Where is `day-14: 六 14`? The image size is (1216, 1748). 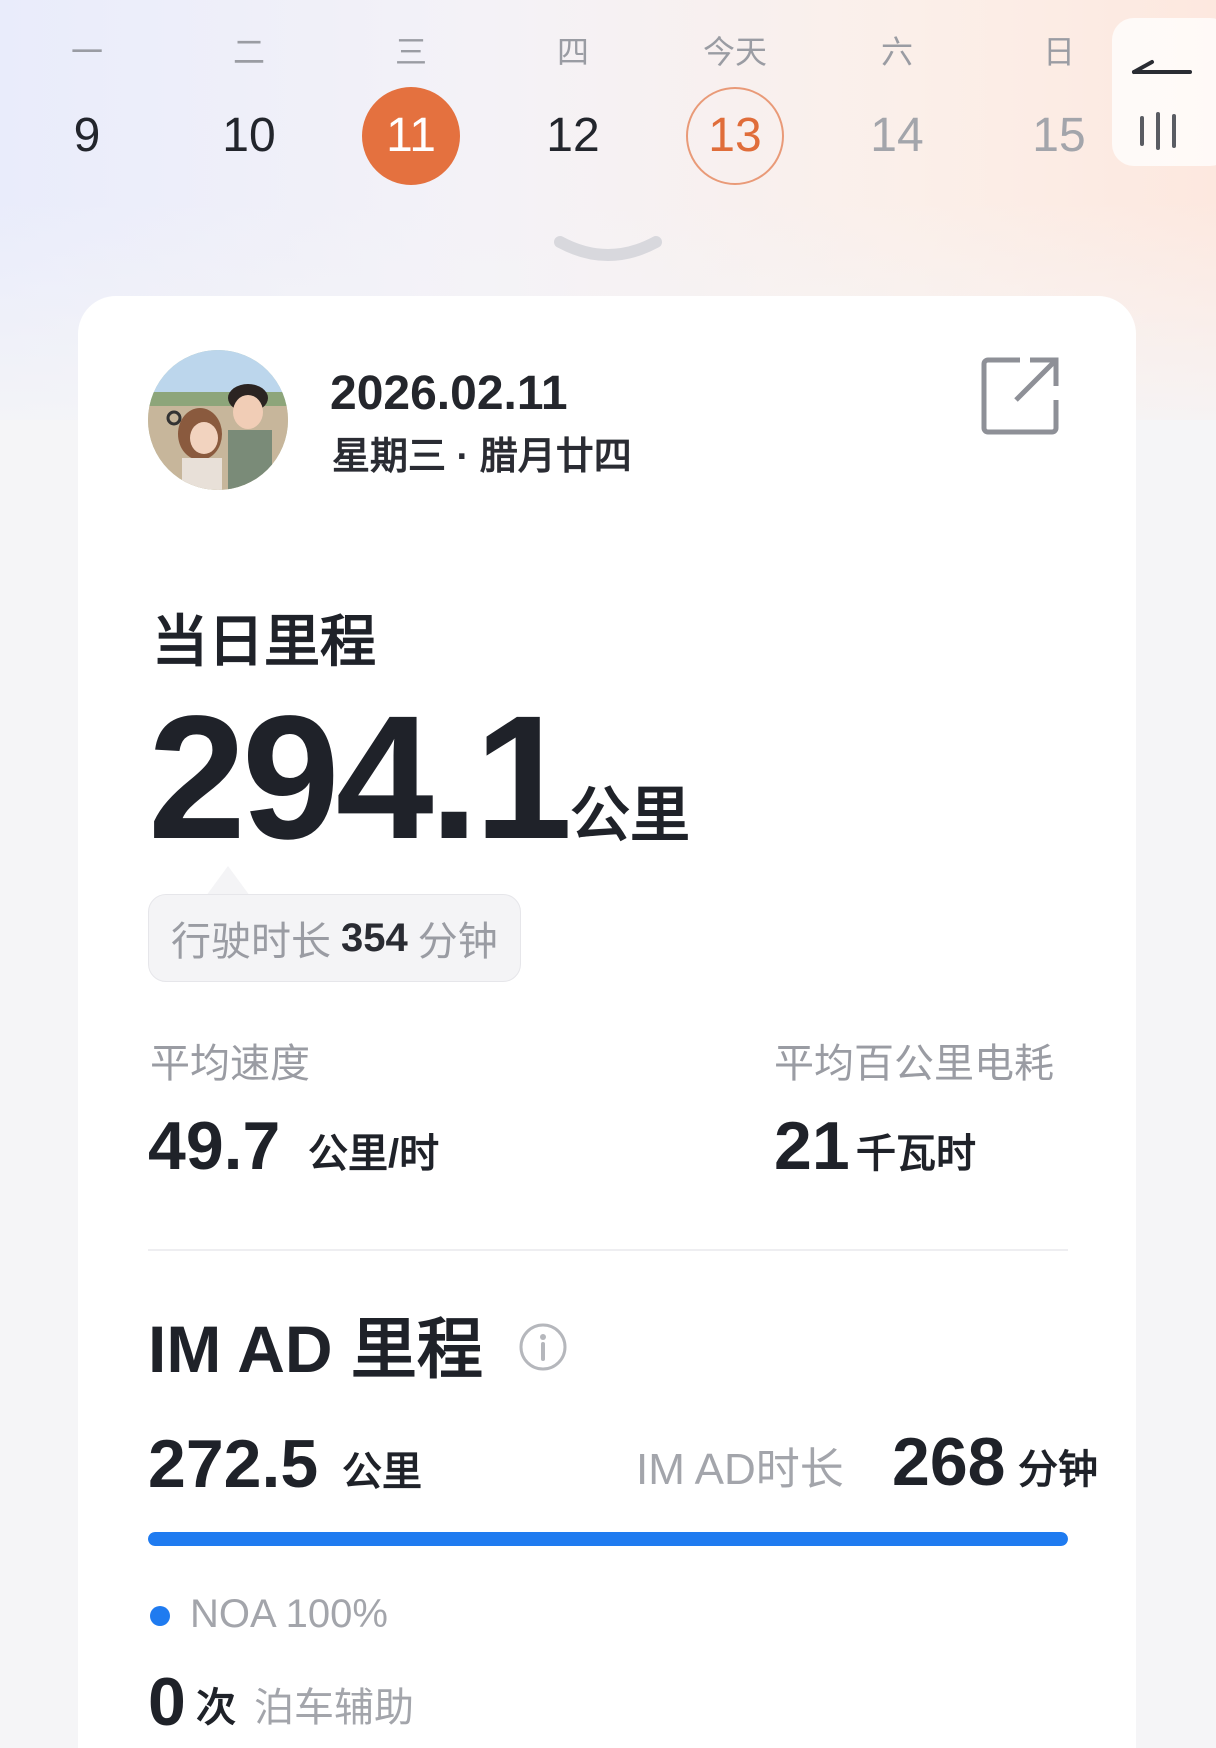 day-14: 六 14 is located at coordinates (897, 115).